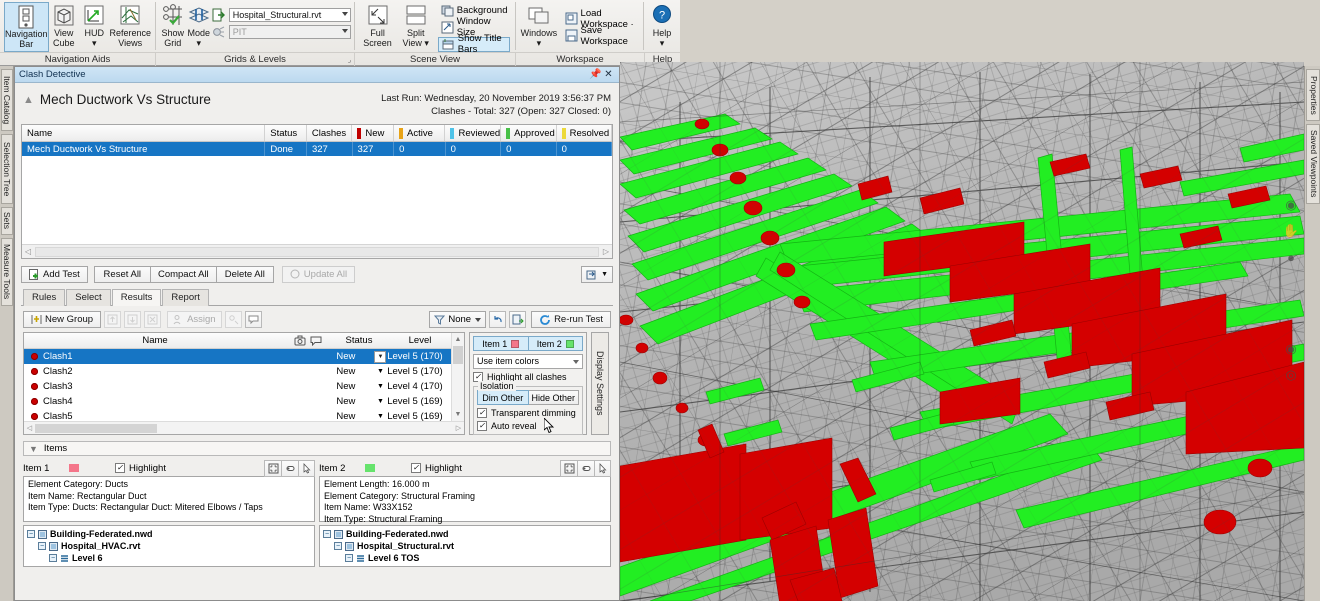 This screenshot has height=601, width=1320. What do you see at coordinates (144, 133) in the screenshot?
I see `col-name: Name` at bounding box center [144, 133].